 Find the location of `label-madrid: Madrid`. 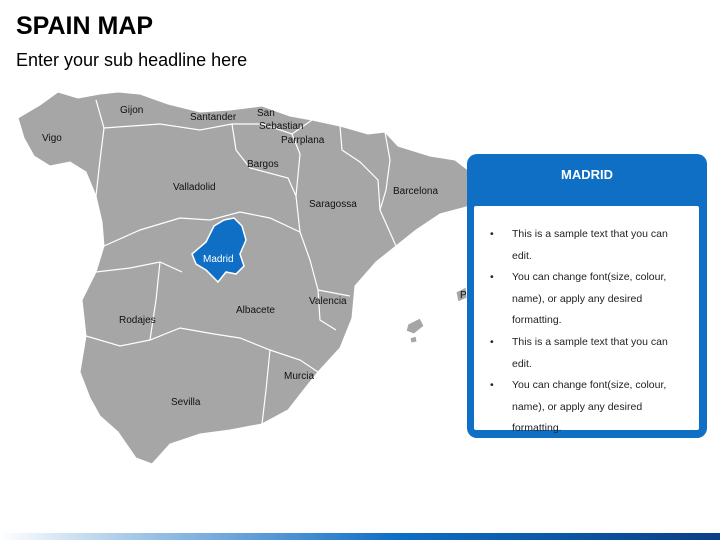

label-madrid: Madrid is located at coordinates (218, 259).